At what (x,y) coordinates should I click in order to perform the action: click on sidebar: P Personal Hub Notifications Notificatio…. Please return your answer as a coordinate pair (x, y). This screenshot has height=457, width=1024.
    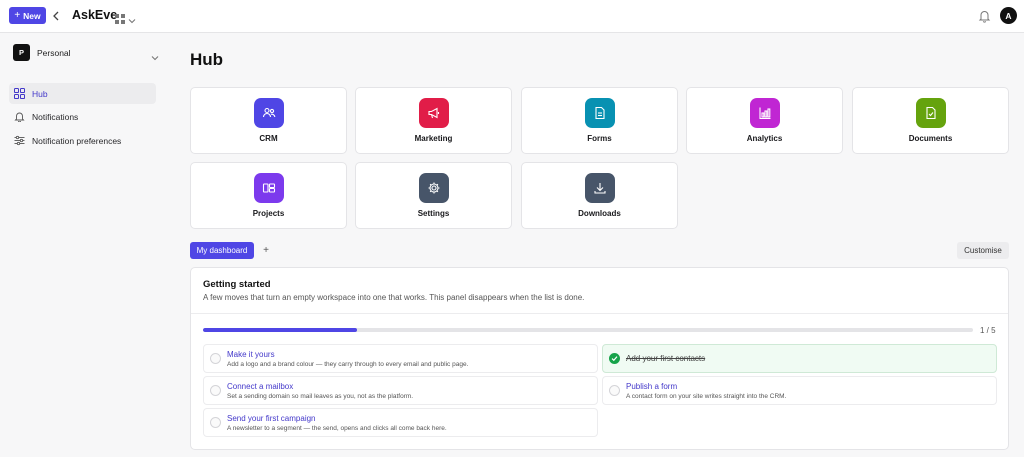
    Looking at the image, I should click on (82, 245).